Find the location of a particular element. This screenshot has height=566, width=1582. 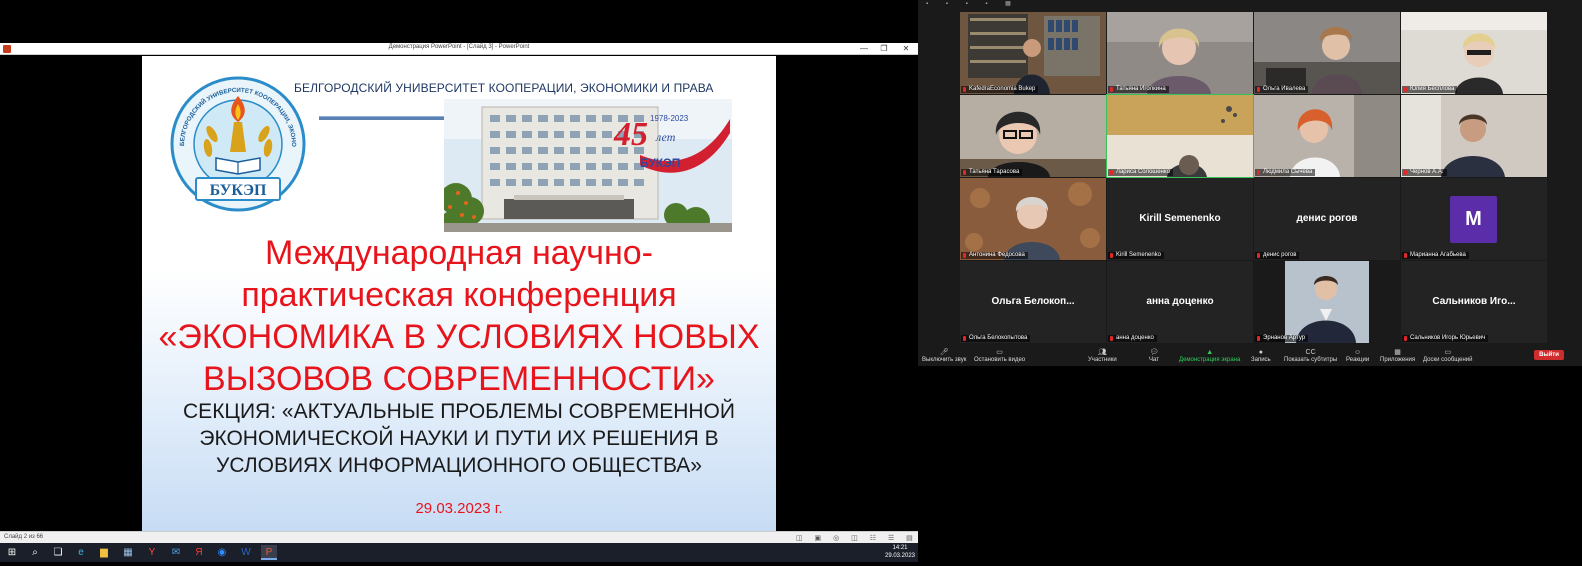

participant-tile: Людмила Сычева is located at coordinates (1327, 136).